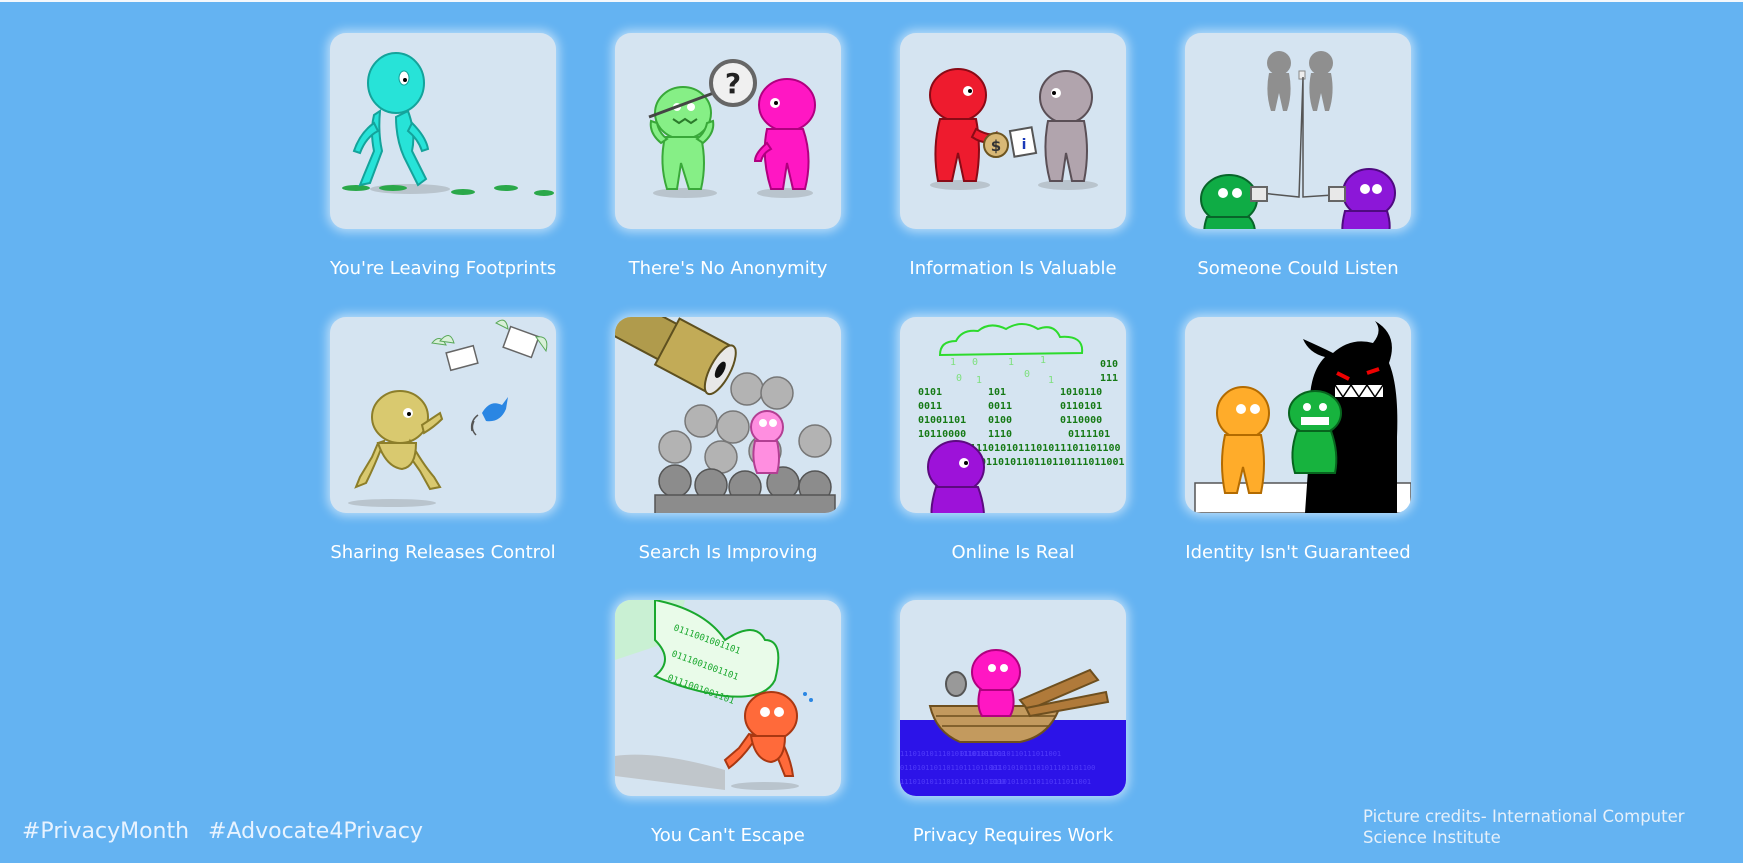  What do you see at coordinates (728, 268) in the screenshot?
I see `tile-caption: There's No Anonymity` at bounding box center [728, 268].